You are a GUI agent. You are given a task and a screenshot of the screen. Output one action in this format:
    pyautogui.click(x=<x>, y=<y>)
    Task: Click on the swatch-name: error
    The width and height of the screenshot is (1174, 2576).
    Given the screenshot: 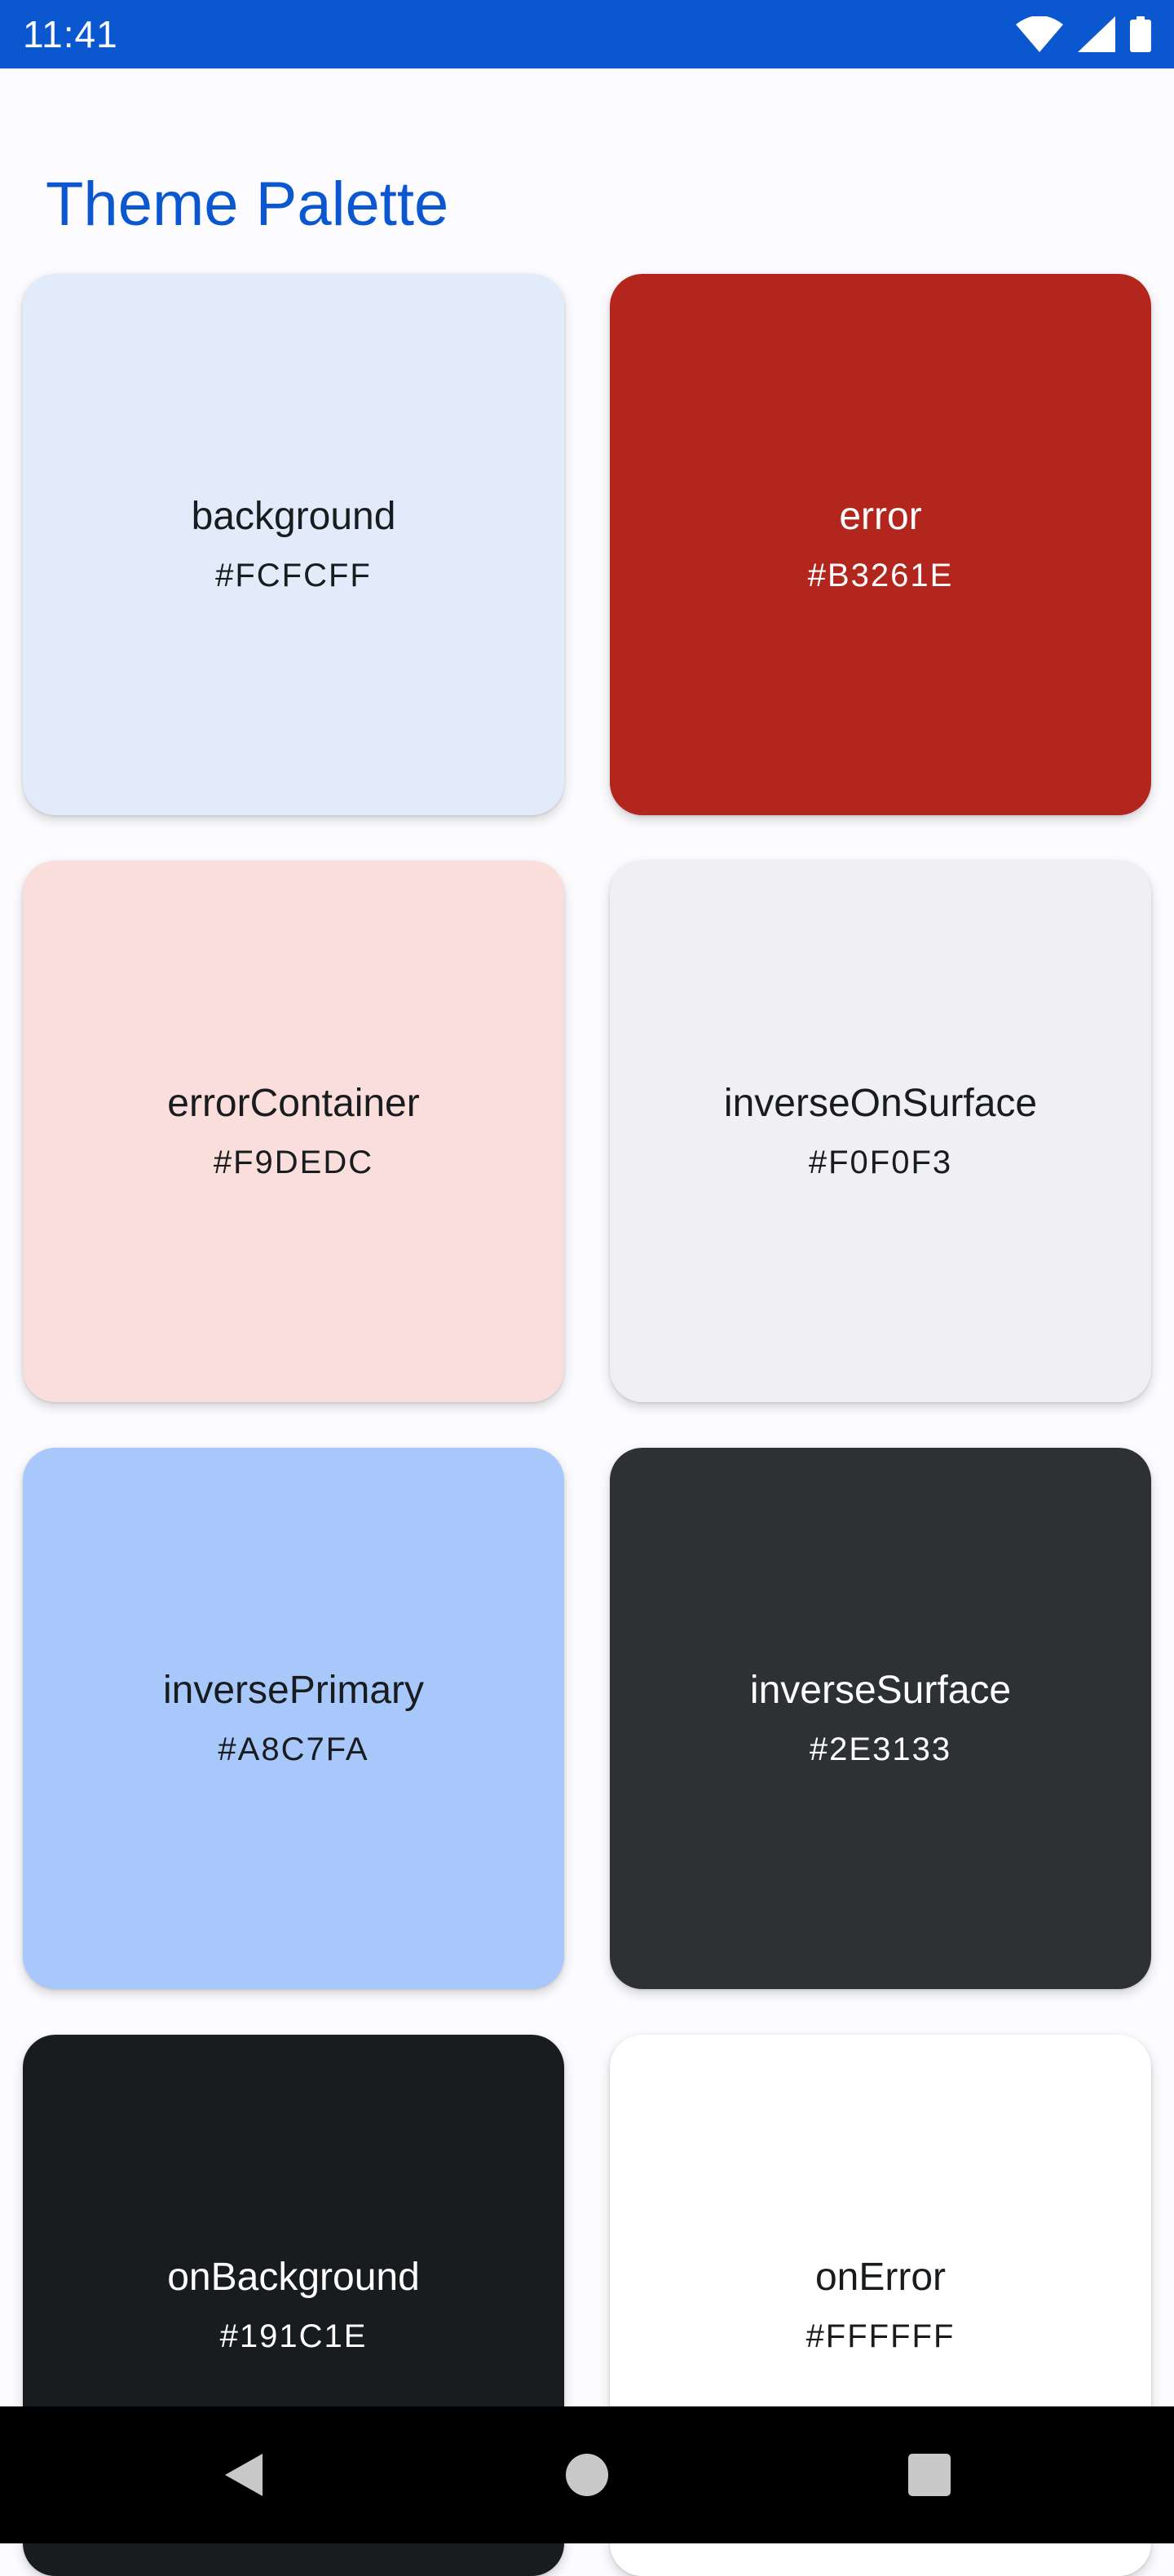 What is the action you would take?
    pyautogui.click(x=880, y=516)
    